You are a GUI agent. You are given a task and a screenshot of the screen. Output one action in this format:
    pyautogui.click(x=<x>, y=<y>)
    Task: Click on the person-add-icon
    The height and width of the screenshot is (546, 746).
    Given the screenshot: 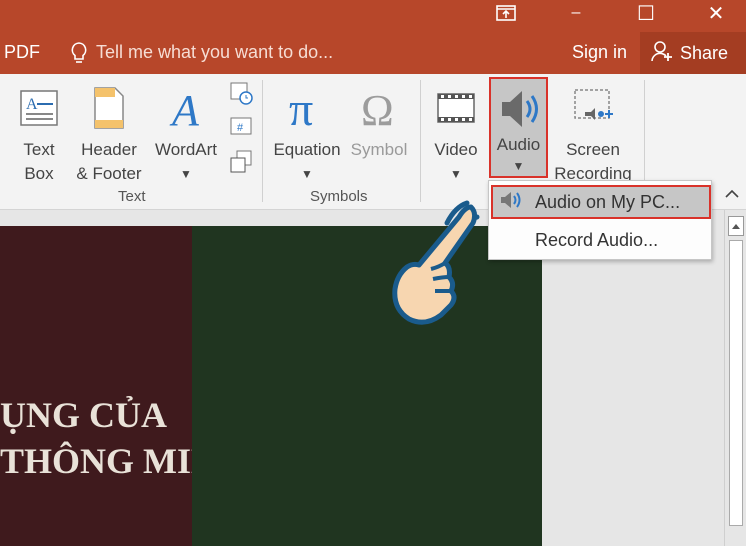 What is the action you would take?
    pyautogui.click(x=662, y=53)
    